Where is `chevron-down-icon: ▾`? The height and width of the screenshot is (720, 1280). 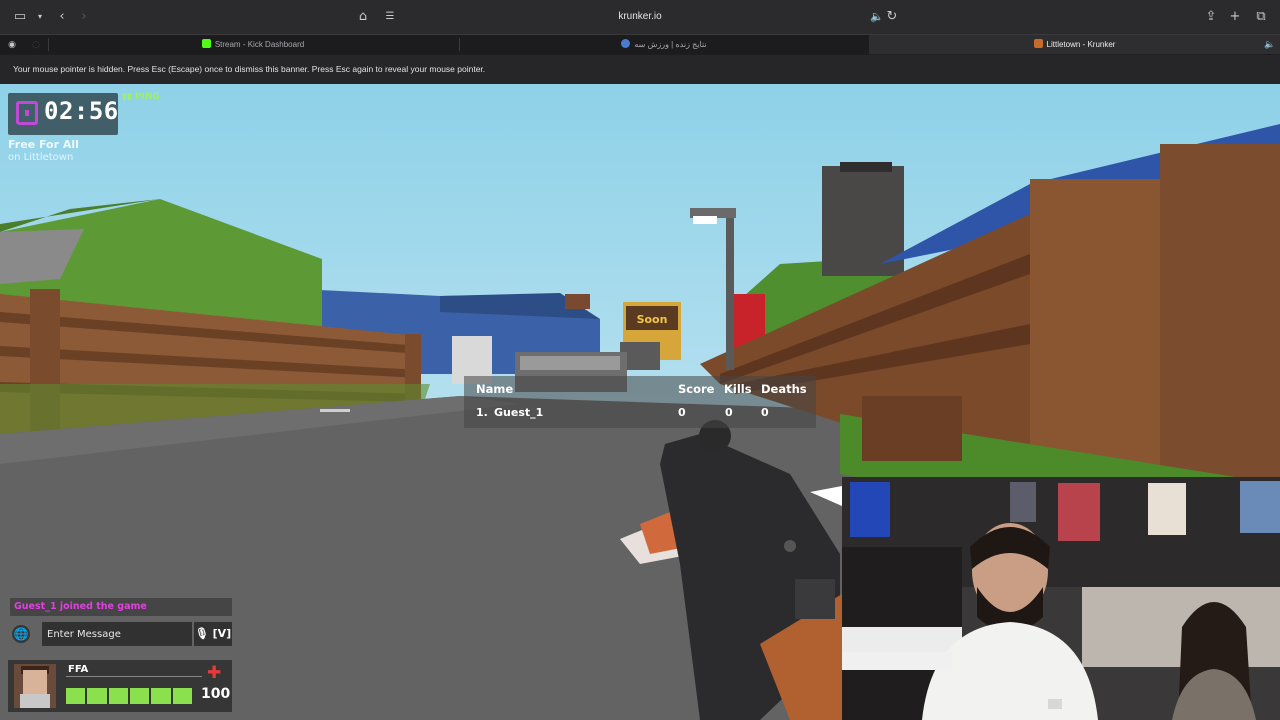
chevron-down-icon: ▾ is located at coordinates (40, 17).